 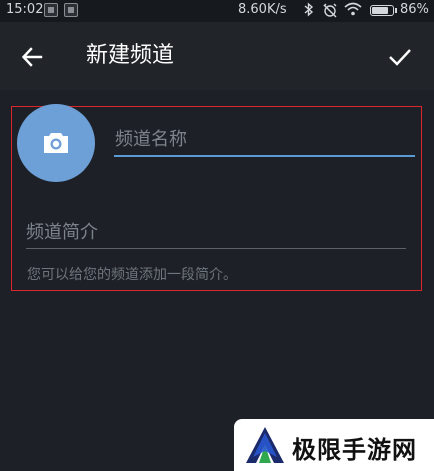 I want to click on status-time: 15:02, so click(x=25, y=9).